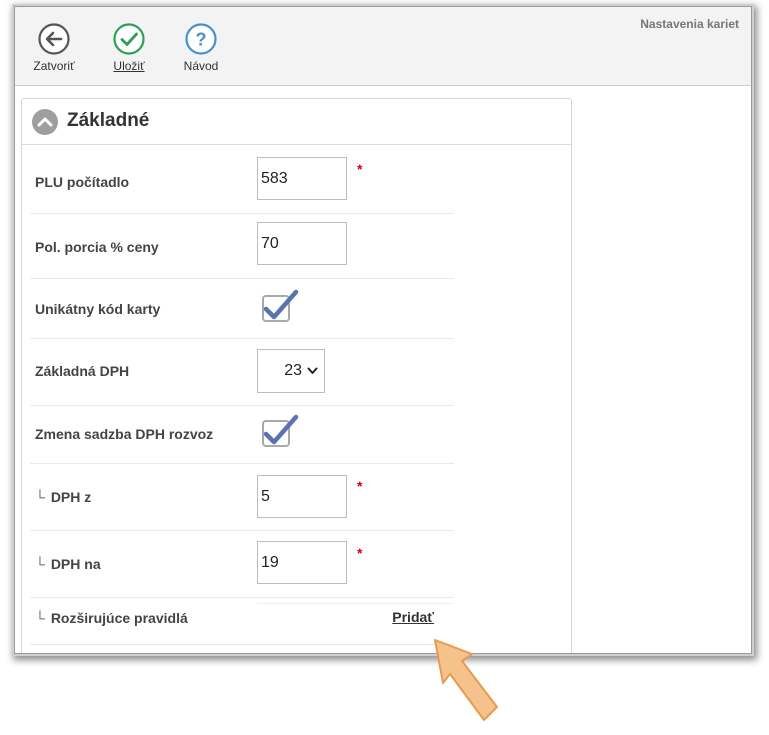 This screenshot has width=769, height=735. What do you see at coordinates (689, 24) in the screenshot?
I see `page-title: Nastavenia kariet` at bounding box center [689, 24].